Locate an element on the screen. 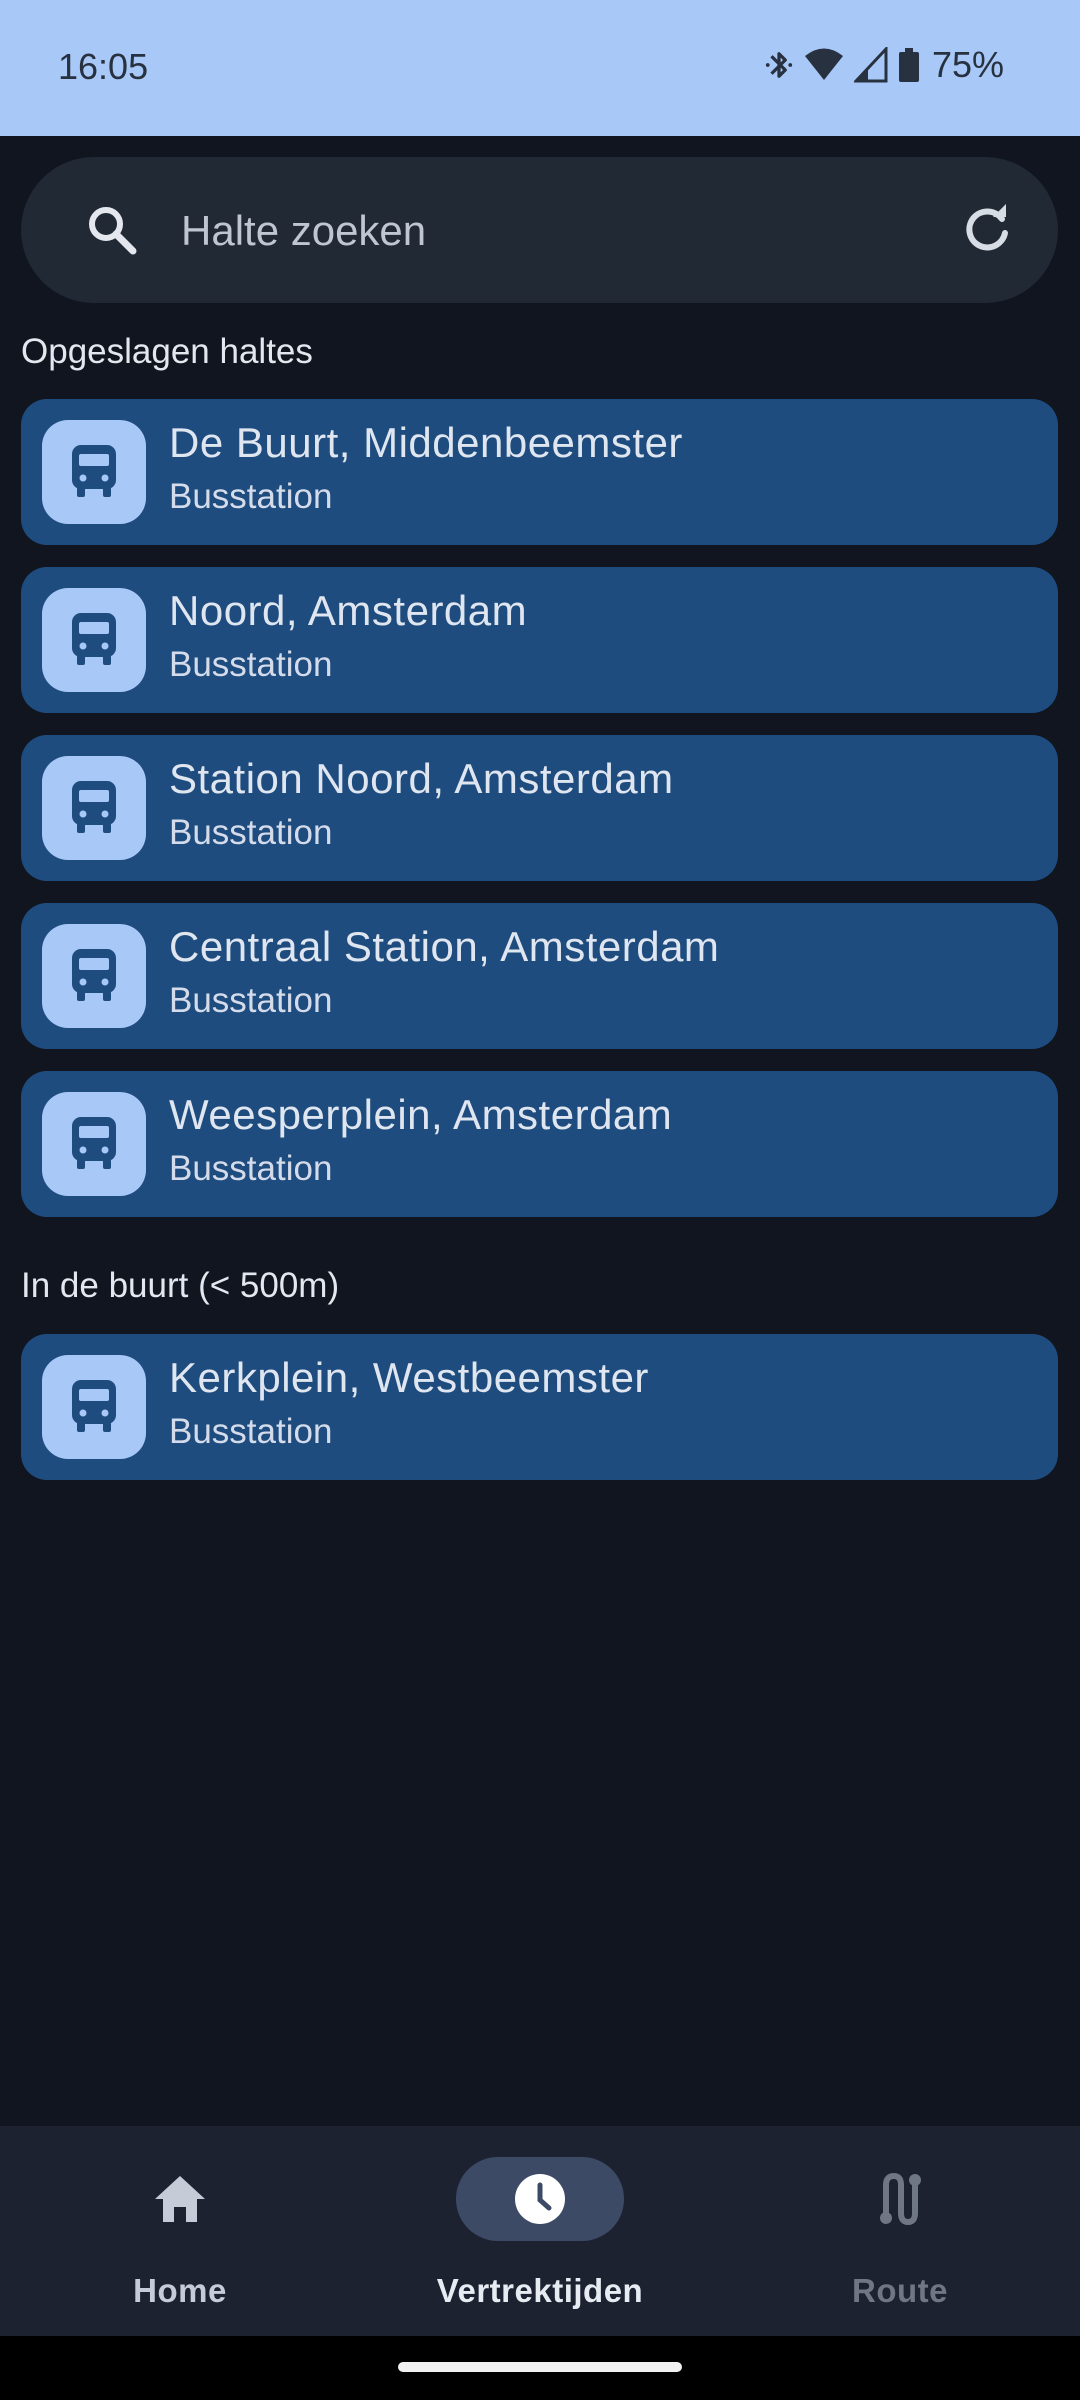 The width and height of the screenshot is (1080, 2400). status-bar: 16:05 75% is located at coordinates (540, 68).